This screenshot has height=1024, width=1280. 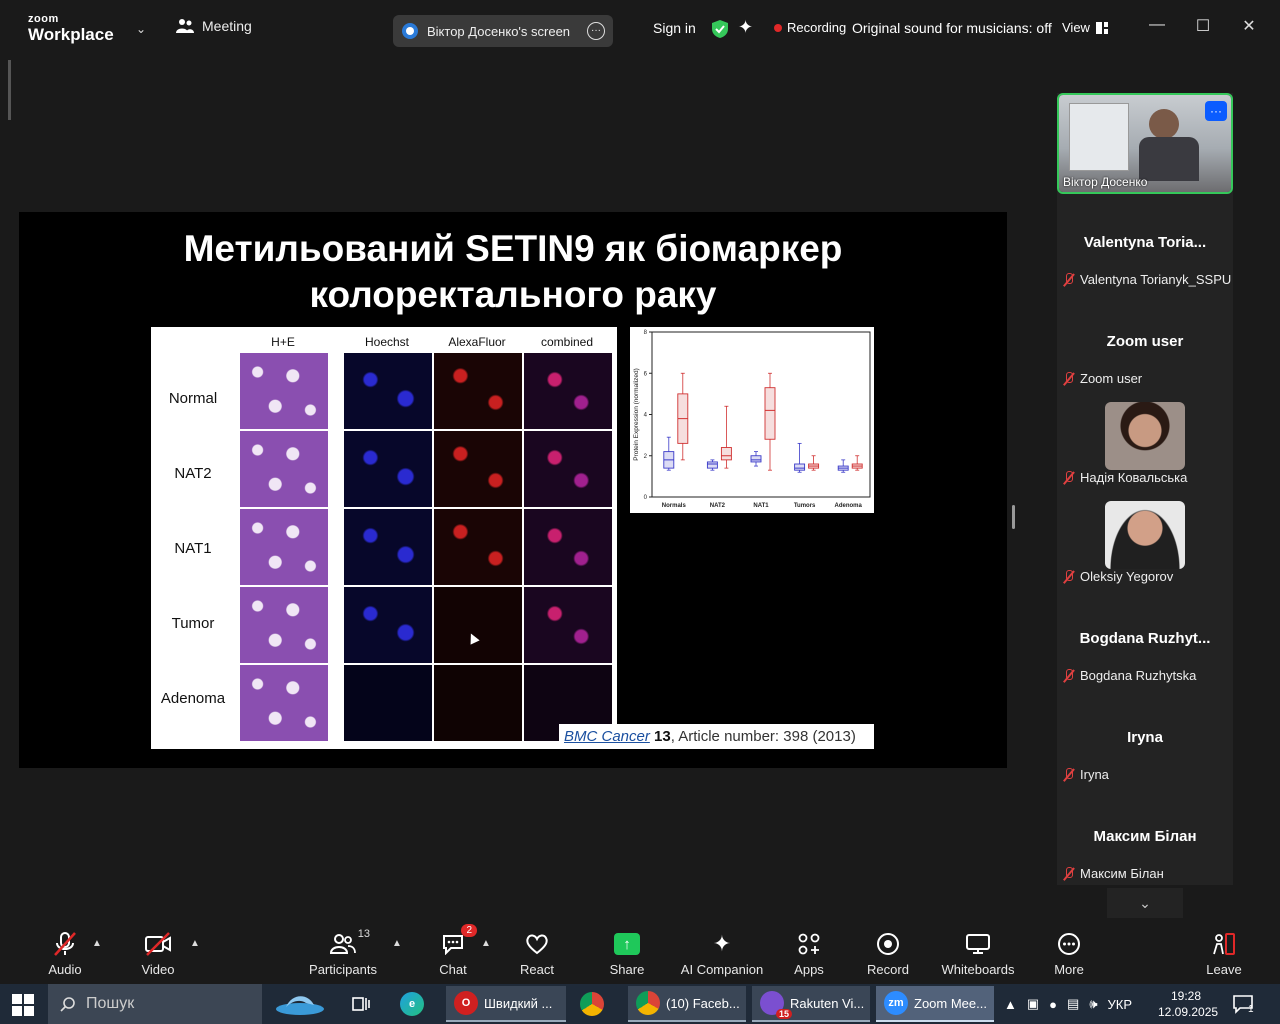 I want to click on share-button: ↑ Share, so click(x=627, y=953).